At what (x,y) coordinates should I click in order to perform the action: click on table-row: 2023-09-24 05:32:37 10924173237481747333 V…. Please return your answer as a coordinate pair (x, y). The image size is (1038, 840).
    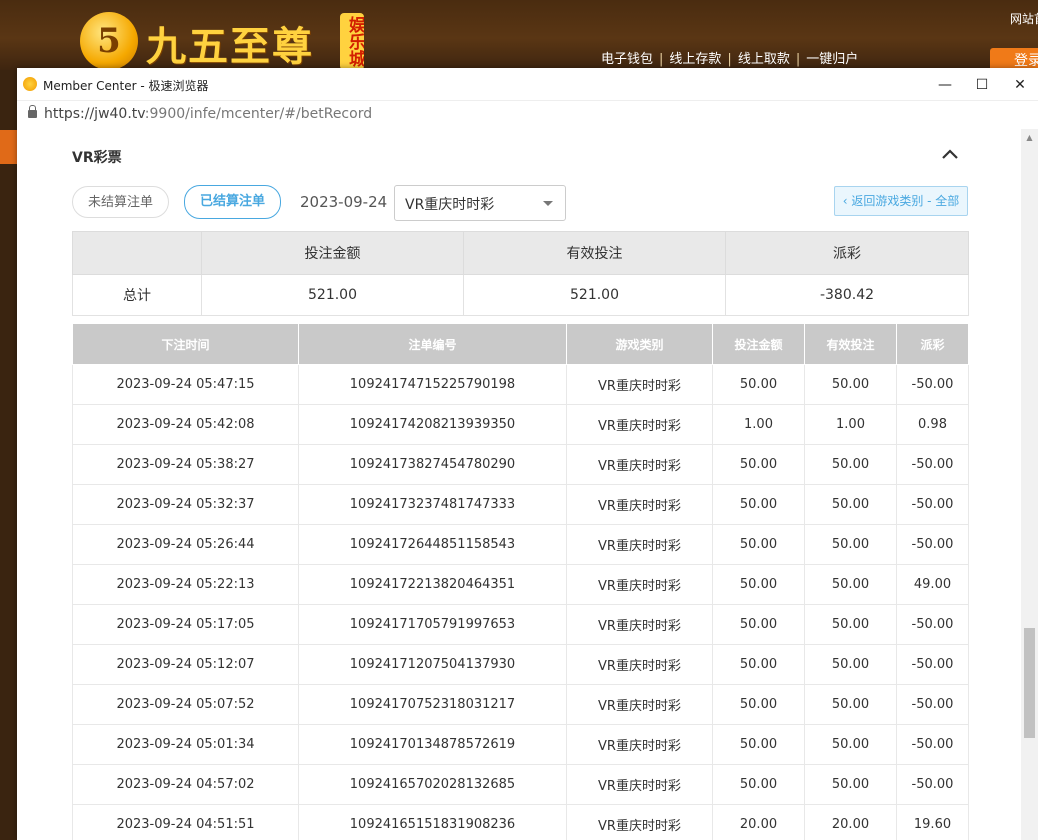
    Looking at the image, I should click on (520, 504).